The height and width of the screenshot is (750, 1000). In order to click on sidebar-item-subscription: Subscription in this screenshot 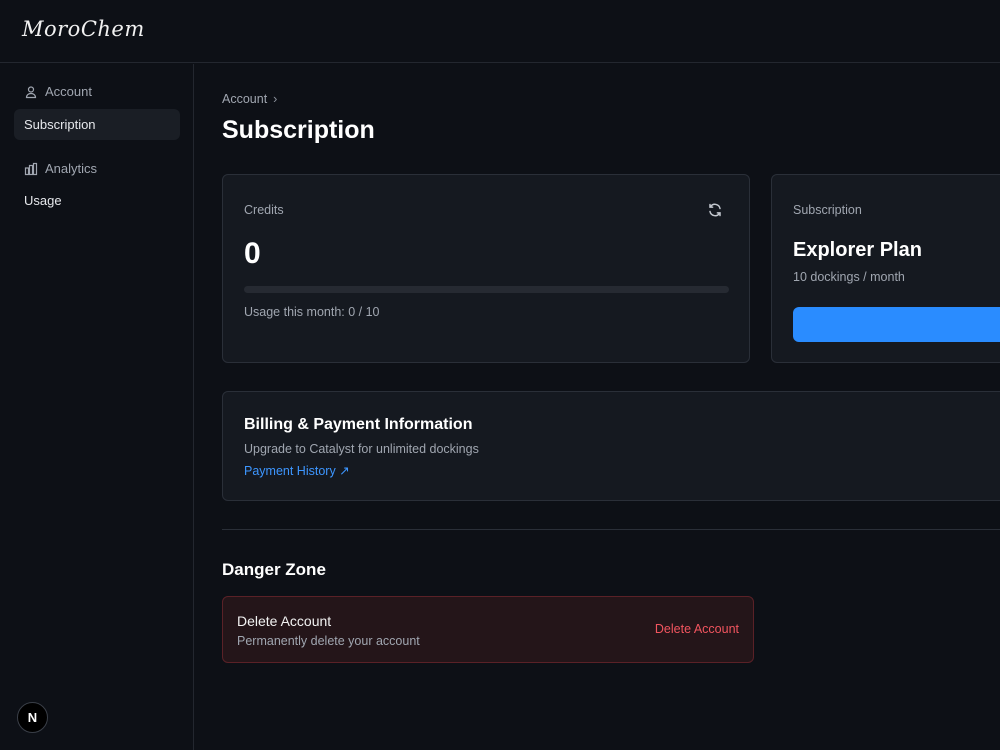, I will do `click(97, 124)`.